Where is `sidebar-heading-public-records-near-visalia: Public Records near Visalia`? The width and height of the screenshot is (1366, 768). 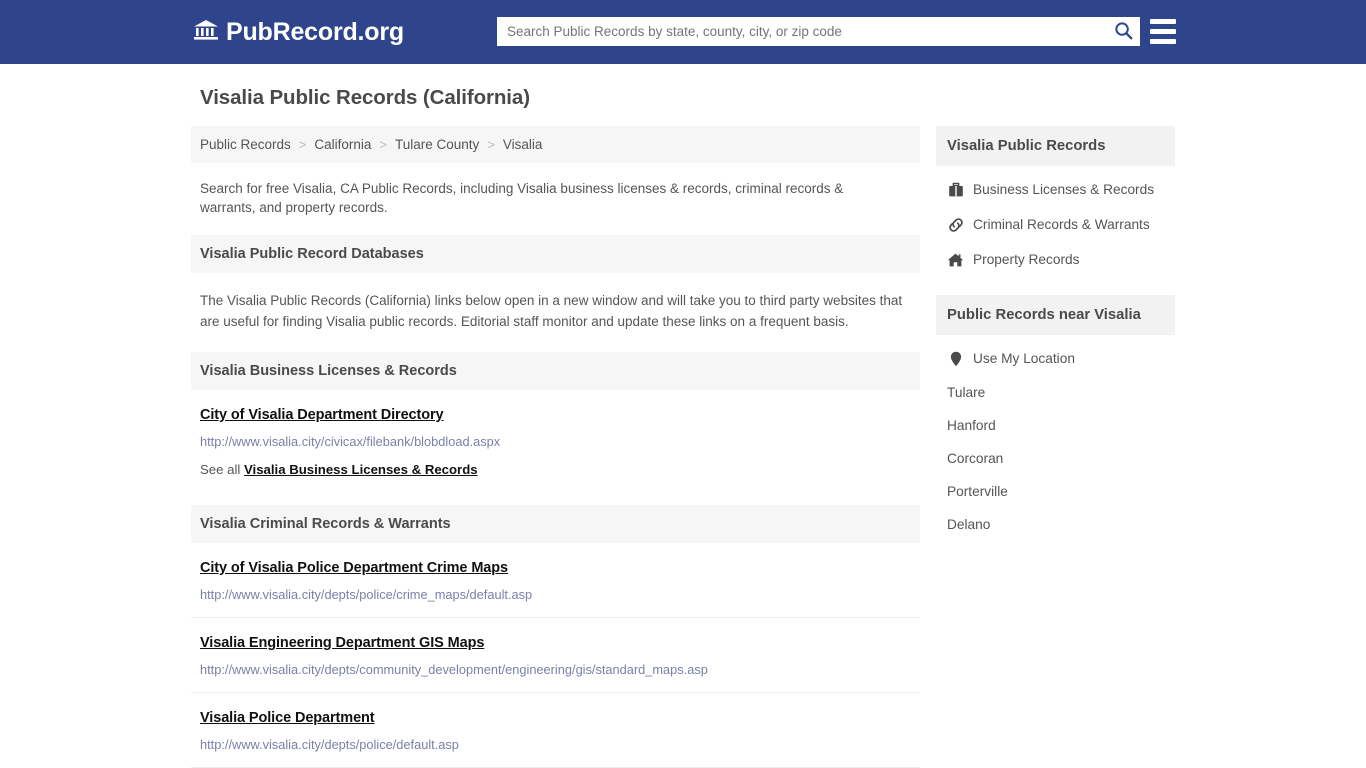 sidebar-heading-public-records-near-visalia: Public Records near Visalia is located at coordinates (1055, 315).